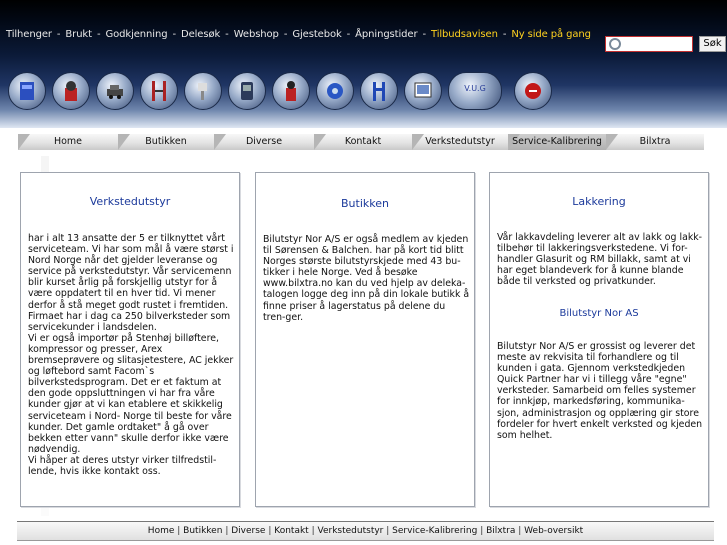 The width and height of the screenshot is (727, 545). I want to click on hose-reel-icon, so click(335, 91).